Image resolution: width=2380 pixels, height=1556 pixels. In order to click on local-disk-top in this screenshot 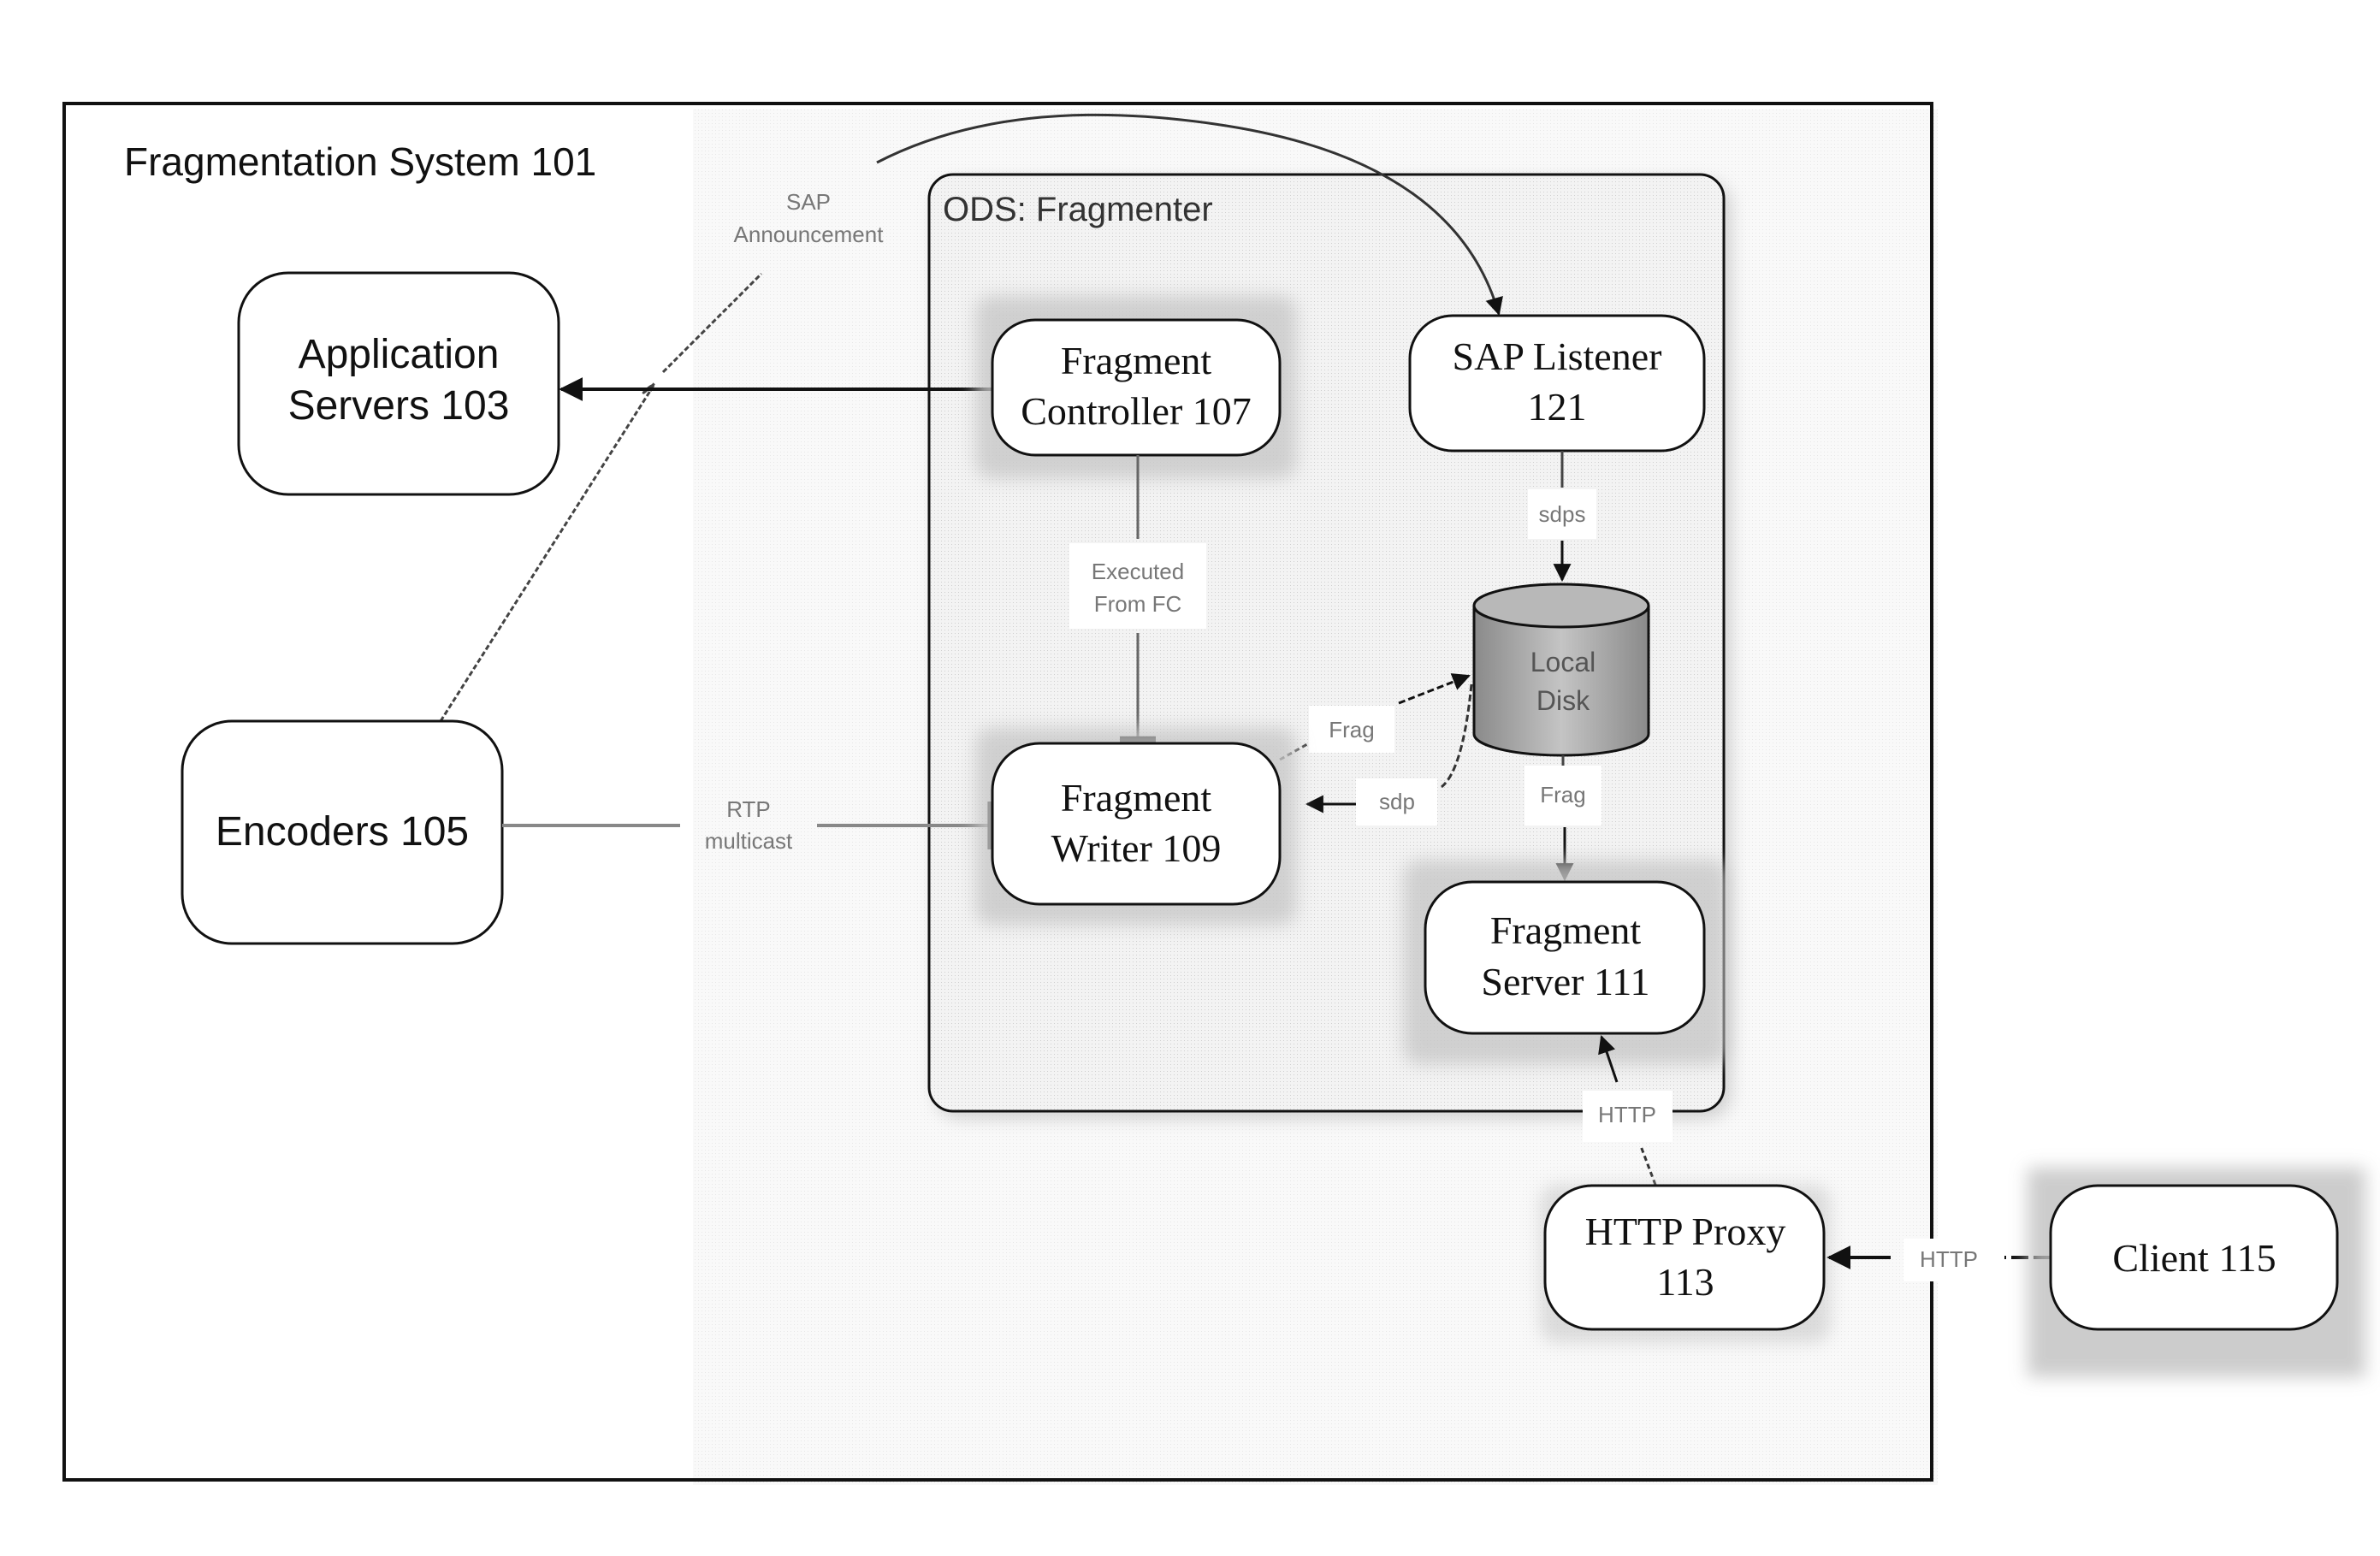, I will do `click(1561, 606)`.